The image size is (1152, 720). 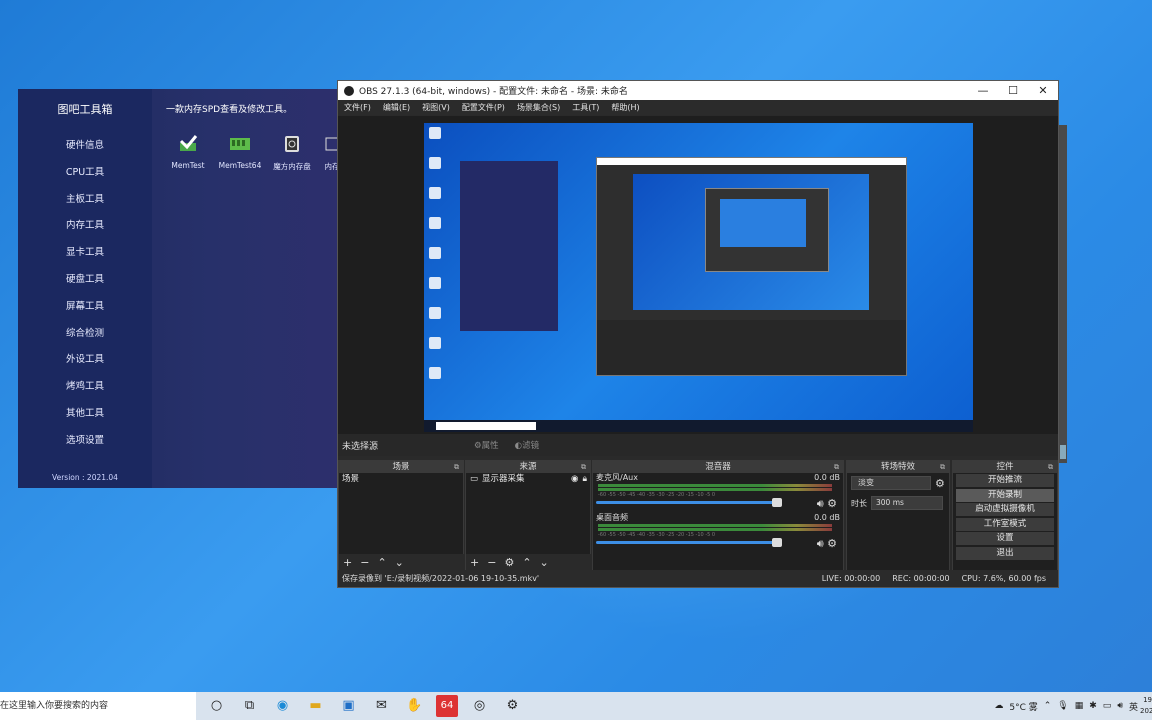 I want to click on tool-label: MemTest, so click(x=188, y=165).